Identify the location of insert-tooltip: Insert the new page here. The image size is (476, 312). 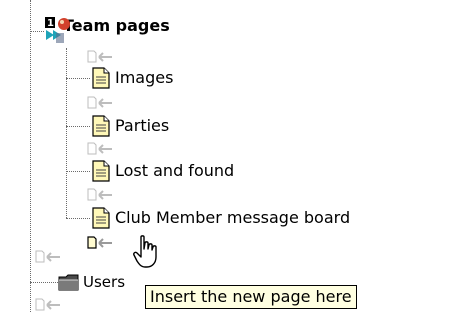
(251, 297).